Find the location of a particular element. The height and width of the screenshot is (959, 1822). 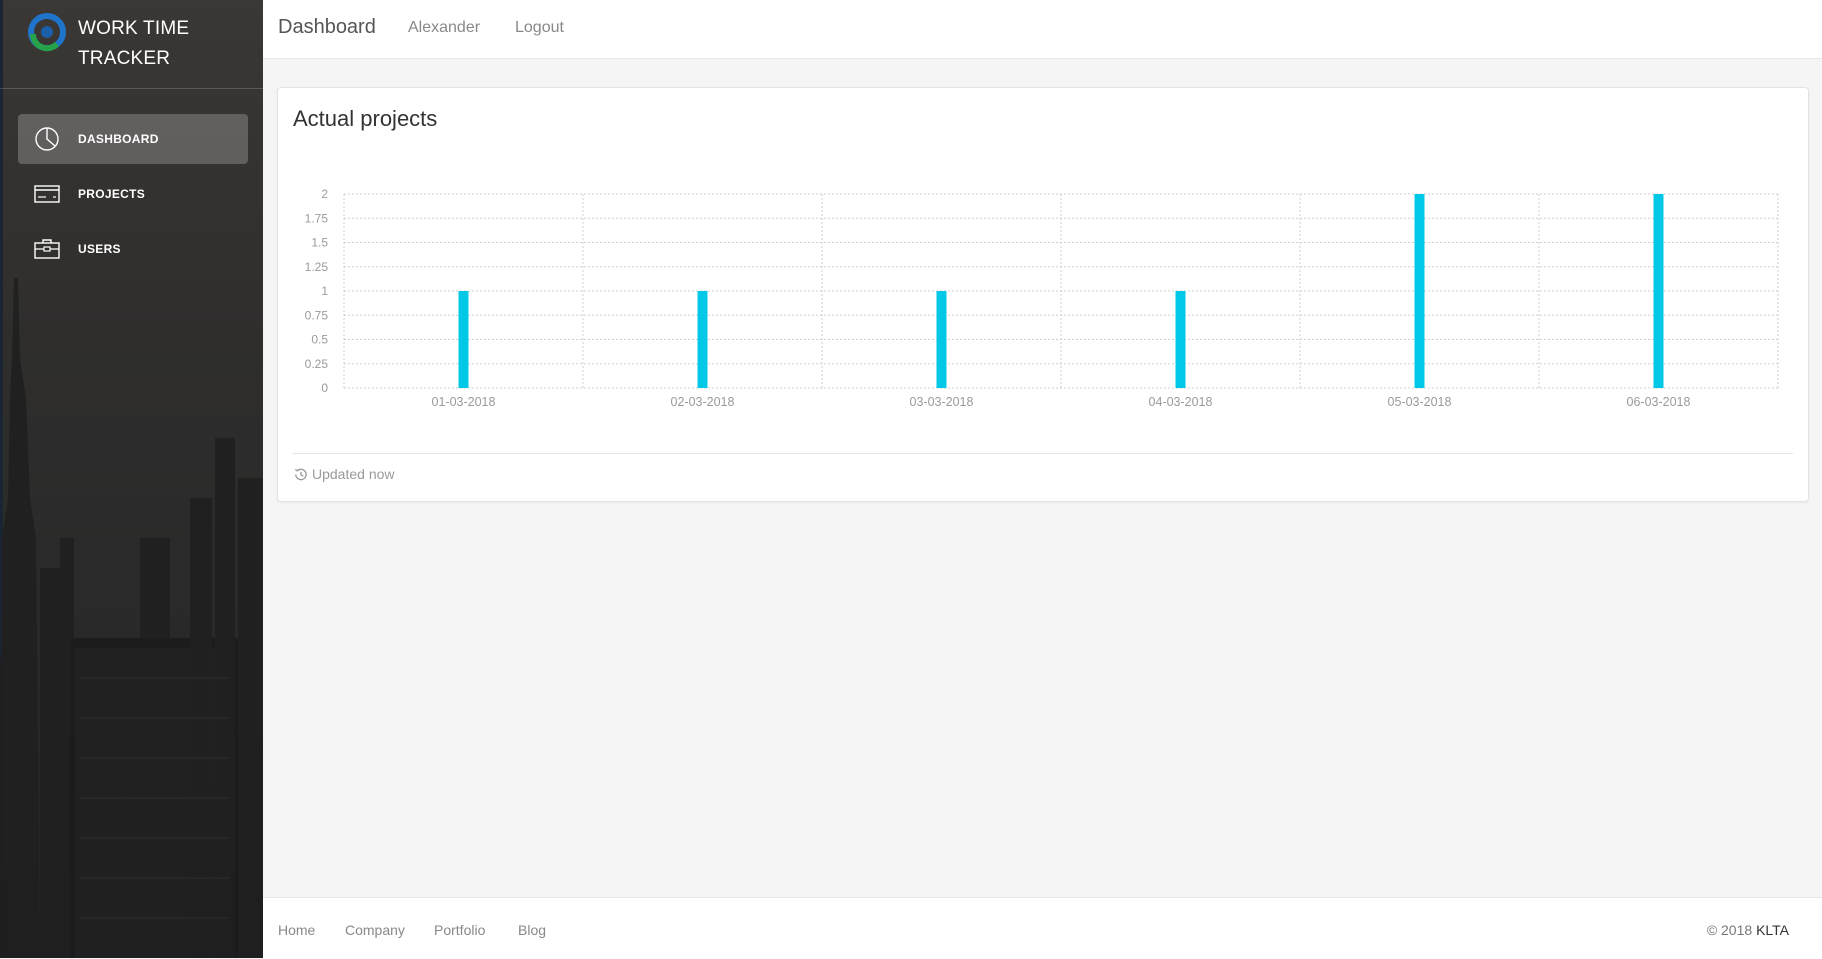

x-tick-label: 02-03-2018 is located at coordinates (703, 402).